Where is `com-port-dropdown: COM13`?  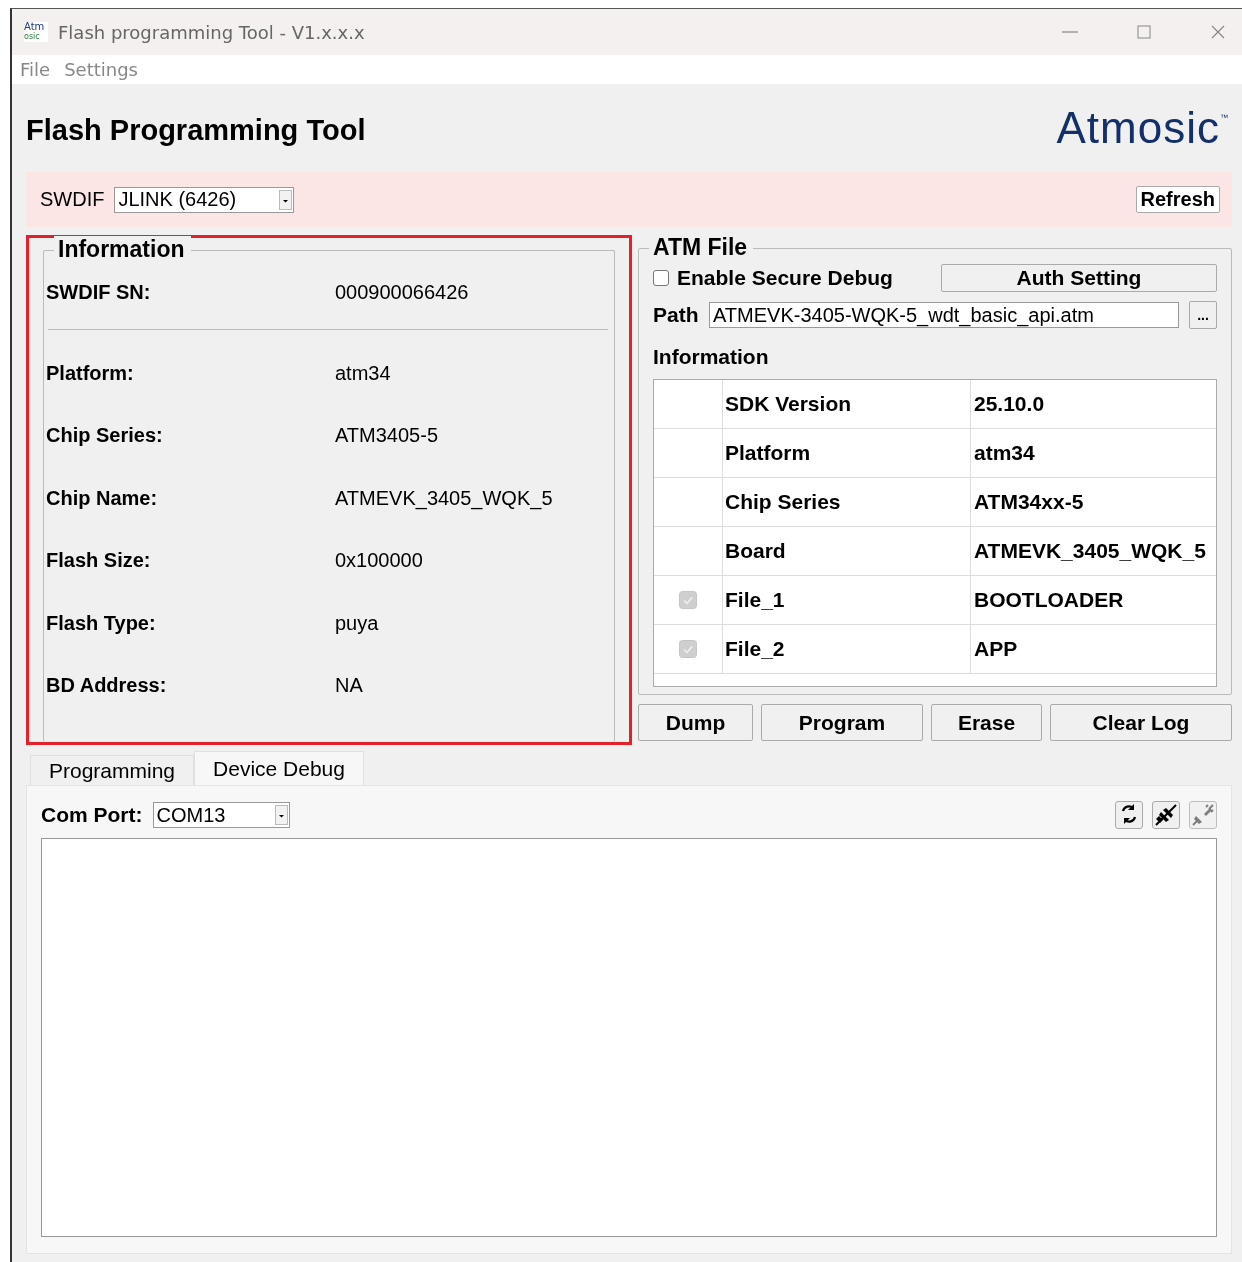
com-port-dropdown: COM13 is located at coordinates (221, 815).